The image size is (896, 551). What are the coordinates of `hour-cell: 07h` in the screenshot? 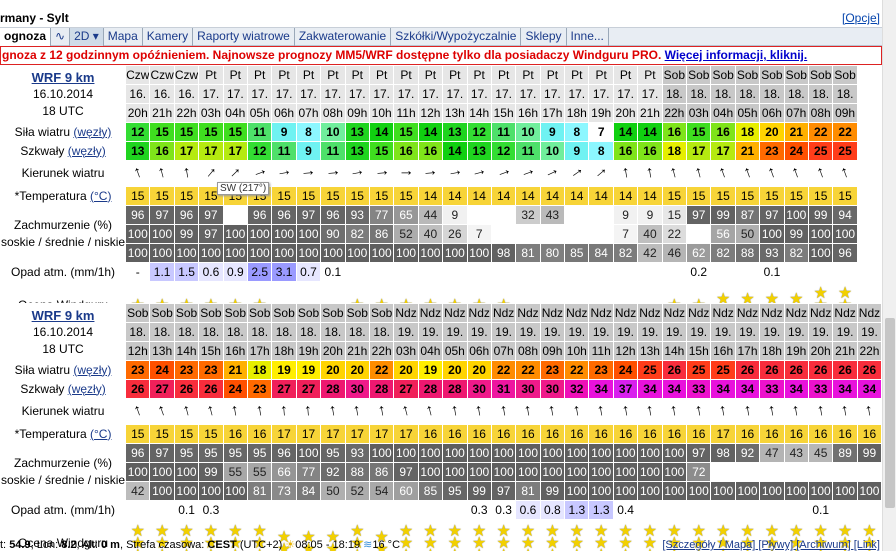 It's located at (308, 113).